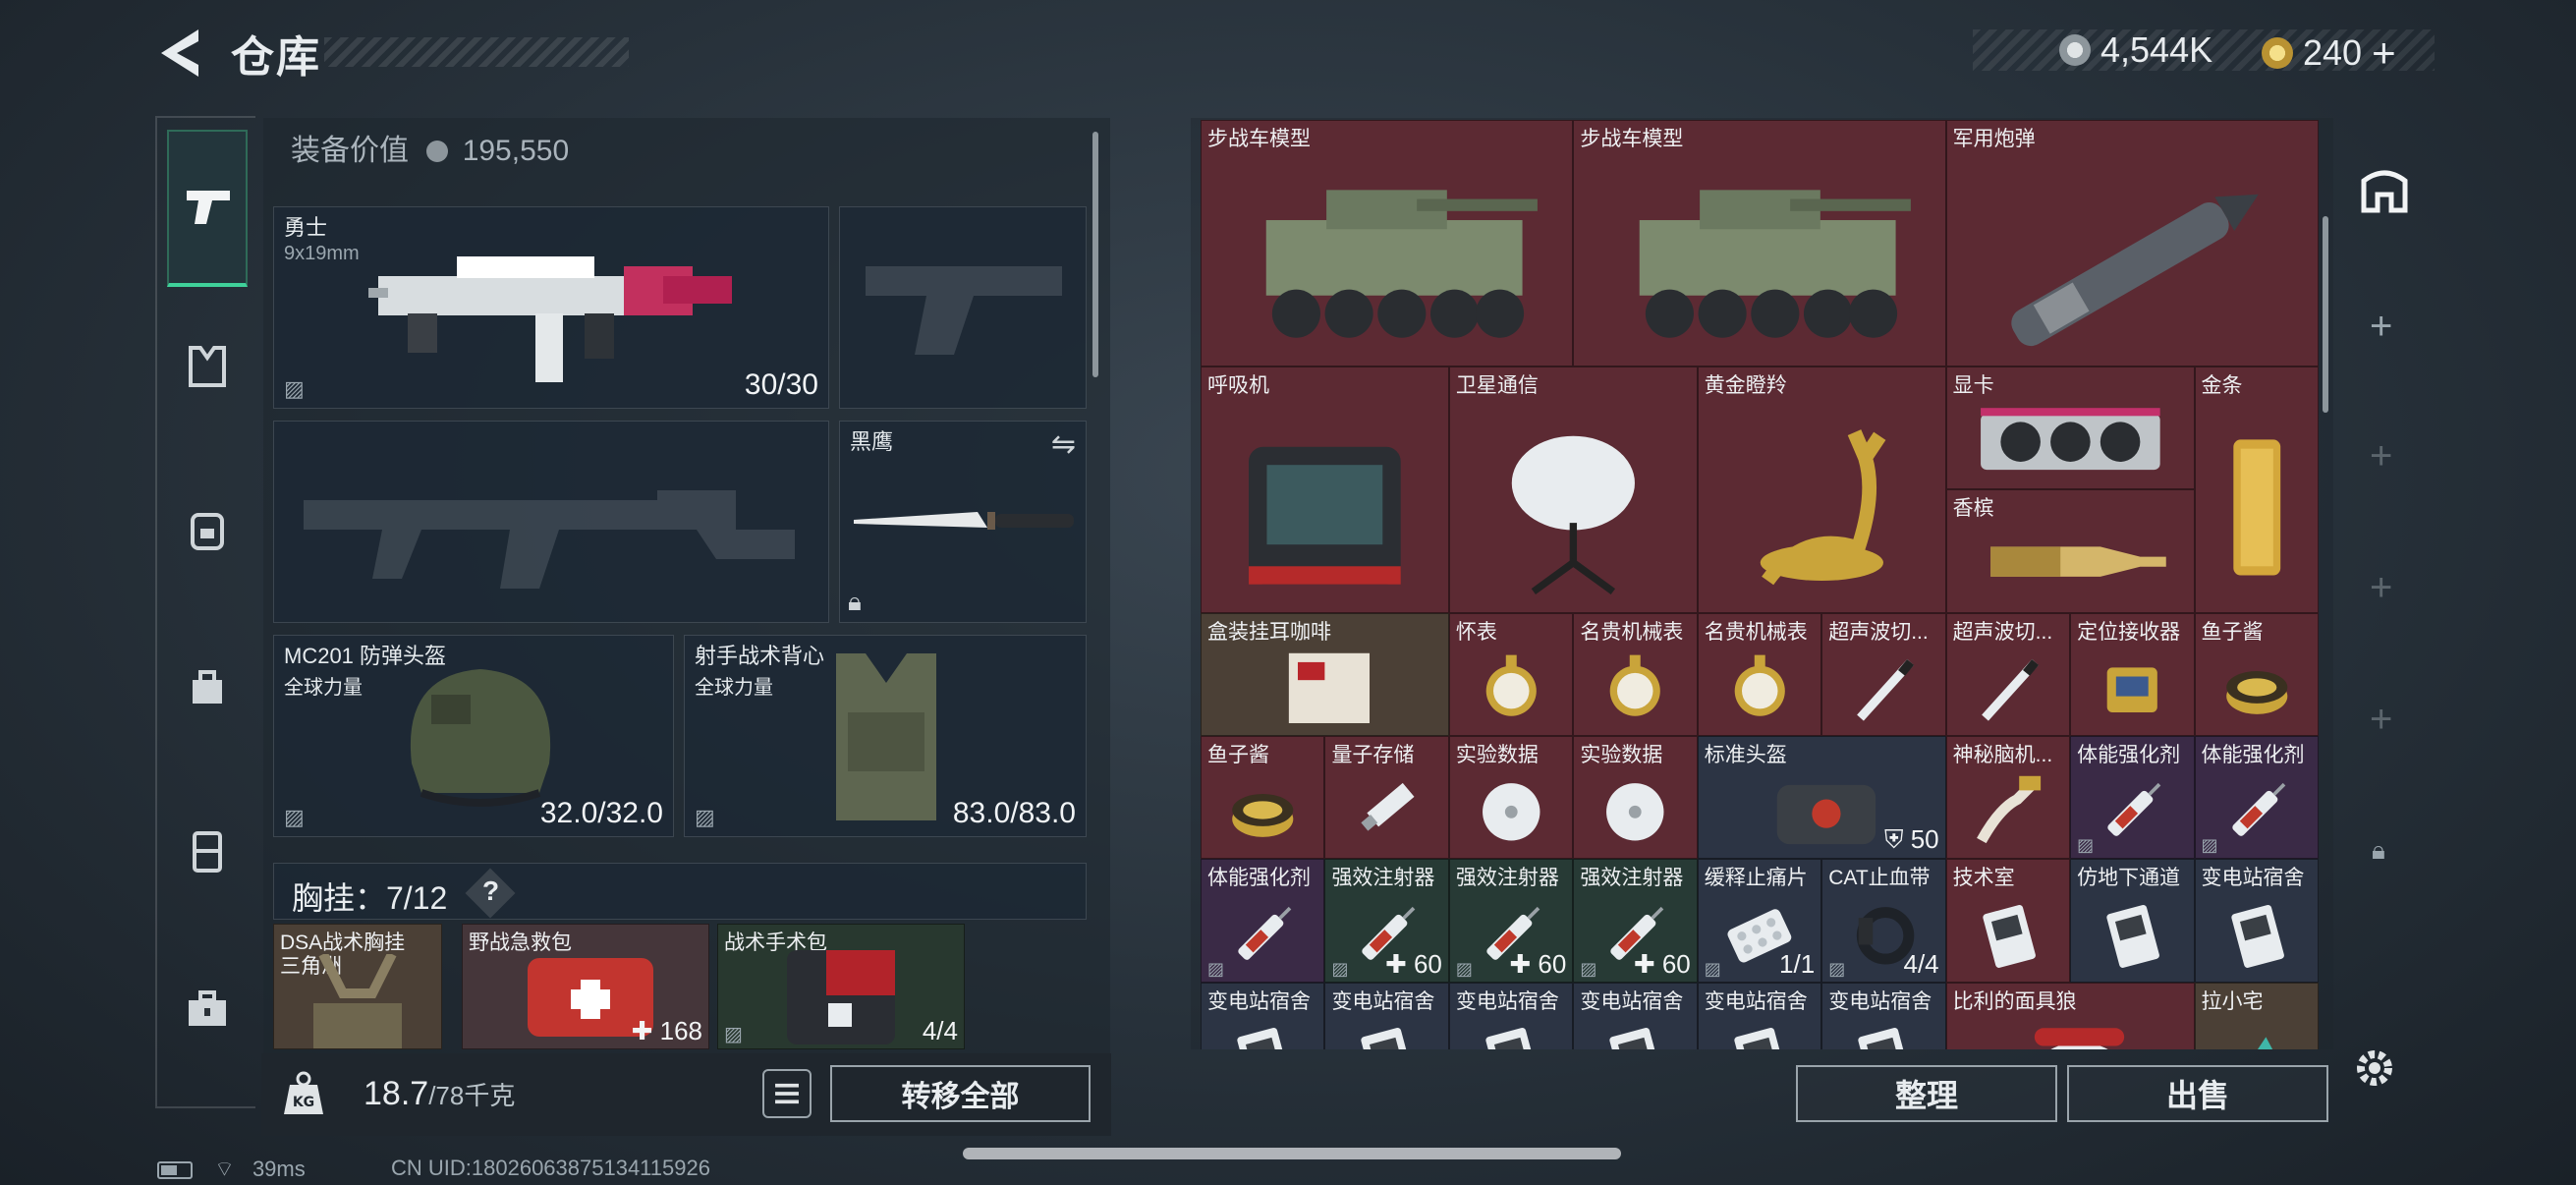 The width and height of the screenshot is (2576, 1185). What do you see at coordinates (2257, 686) in the screenshot?
I see `tin-item-icon` at bounding box center [2257, 686].